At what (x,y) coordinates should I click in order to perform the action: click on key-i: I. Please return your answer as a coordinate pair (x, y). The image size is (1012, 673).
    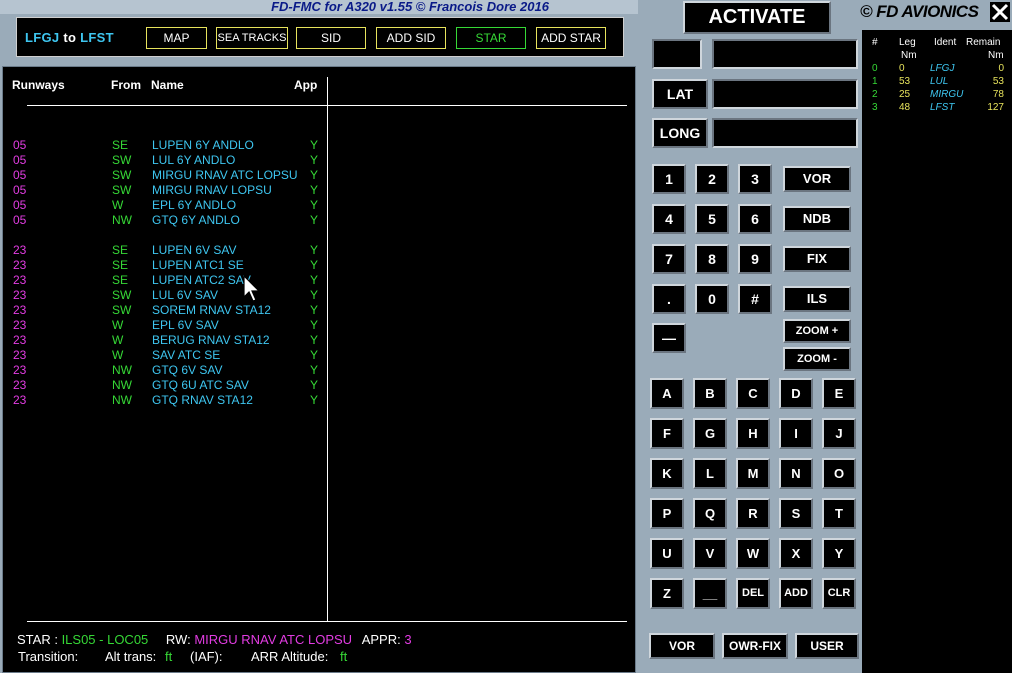
    Looking at the image, I should click on (796, 433).